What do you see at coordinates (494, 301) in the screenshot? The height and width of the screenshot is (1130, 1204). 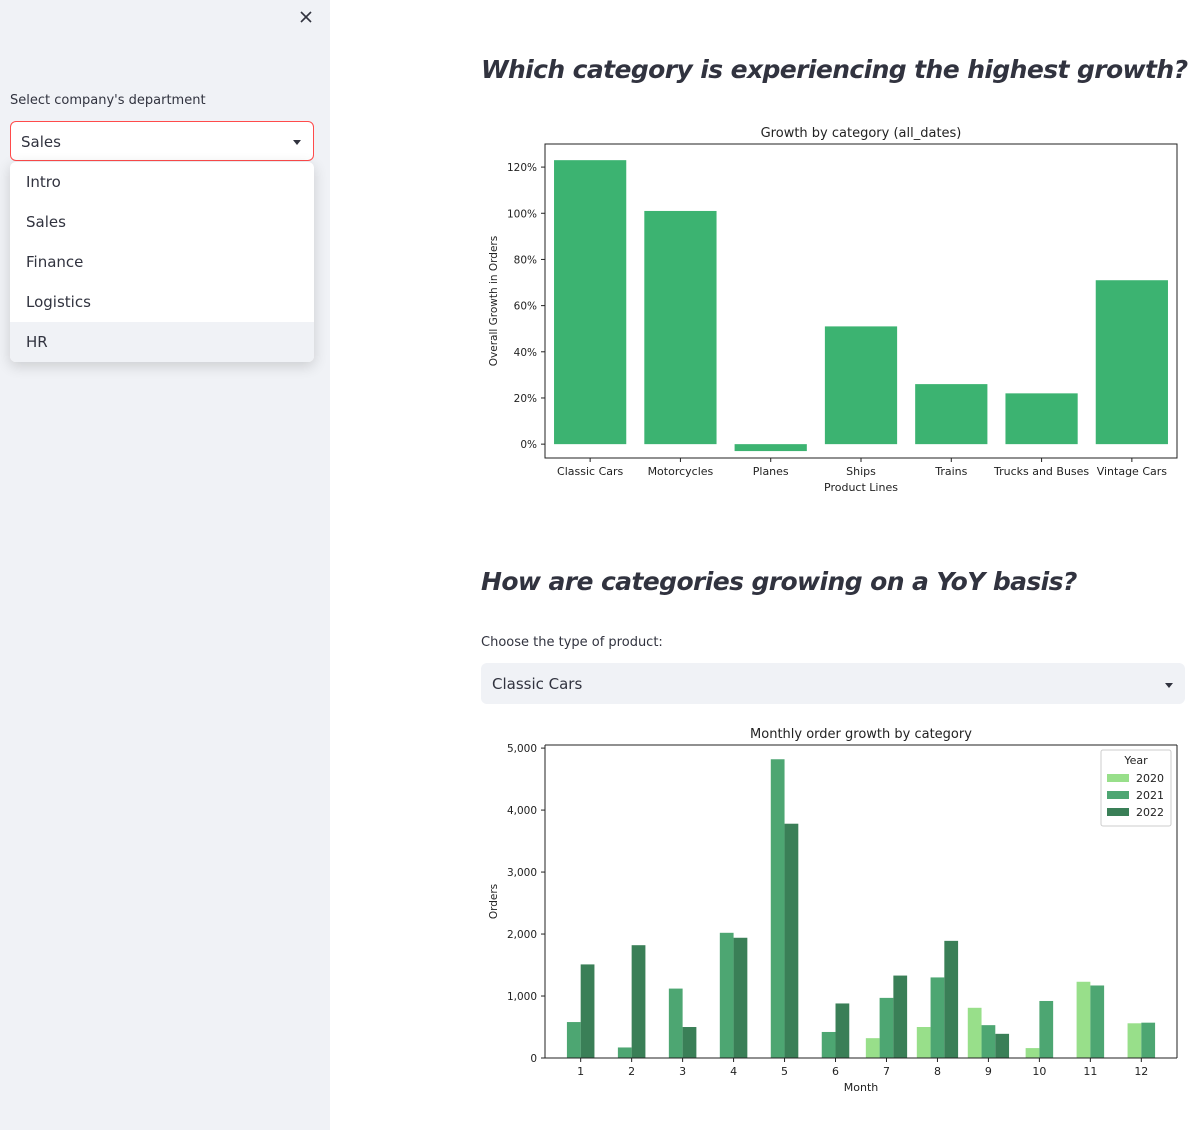 I see `y-axis-label: Overall Growth in Orders` at bounding box center [494, 301].